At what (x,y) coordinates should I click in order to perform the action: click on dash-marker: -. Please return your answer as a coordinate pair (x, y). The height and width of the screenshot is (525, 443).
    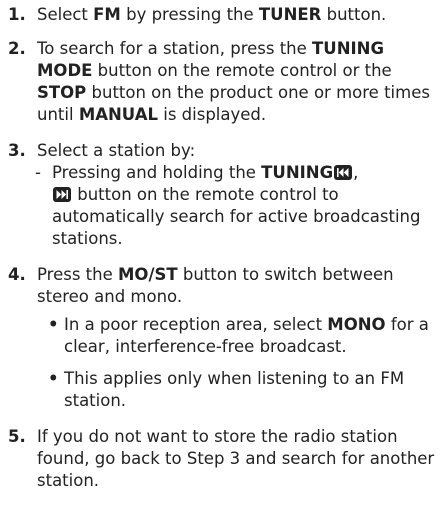
    Looking at the image, I should click on (38, 172).